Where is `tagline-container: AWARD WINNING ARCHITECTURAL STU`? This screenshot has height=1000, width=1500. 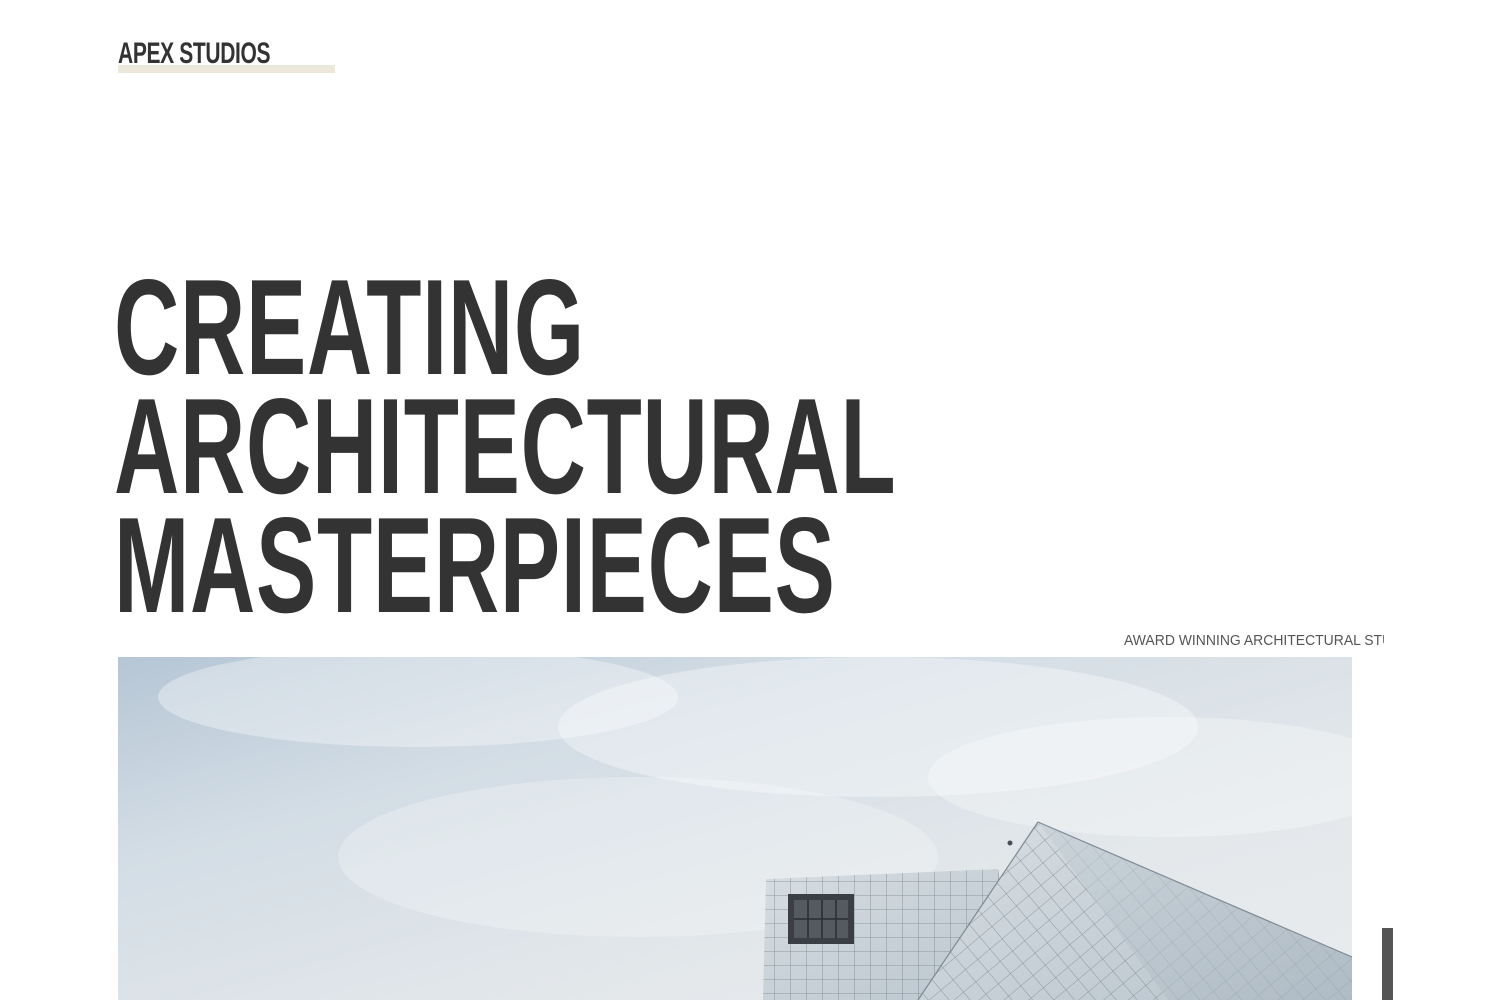 tagline-container: AWARD WINNING ARCHITECTURAL STU is located at coordinates (1254, 641).